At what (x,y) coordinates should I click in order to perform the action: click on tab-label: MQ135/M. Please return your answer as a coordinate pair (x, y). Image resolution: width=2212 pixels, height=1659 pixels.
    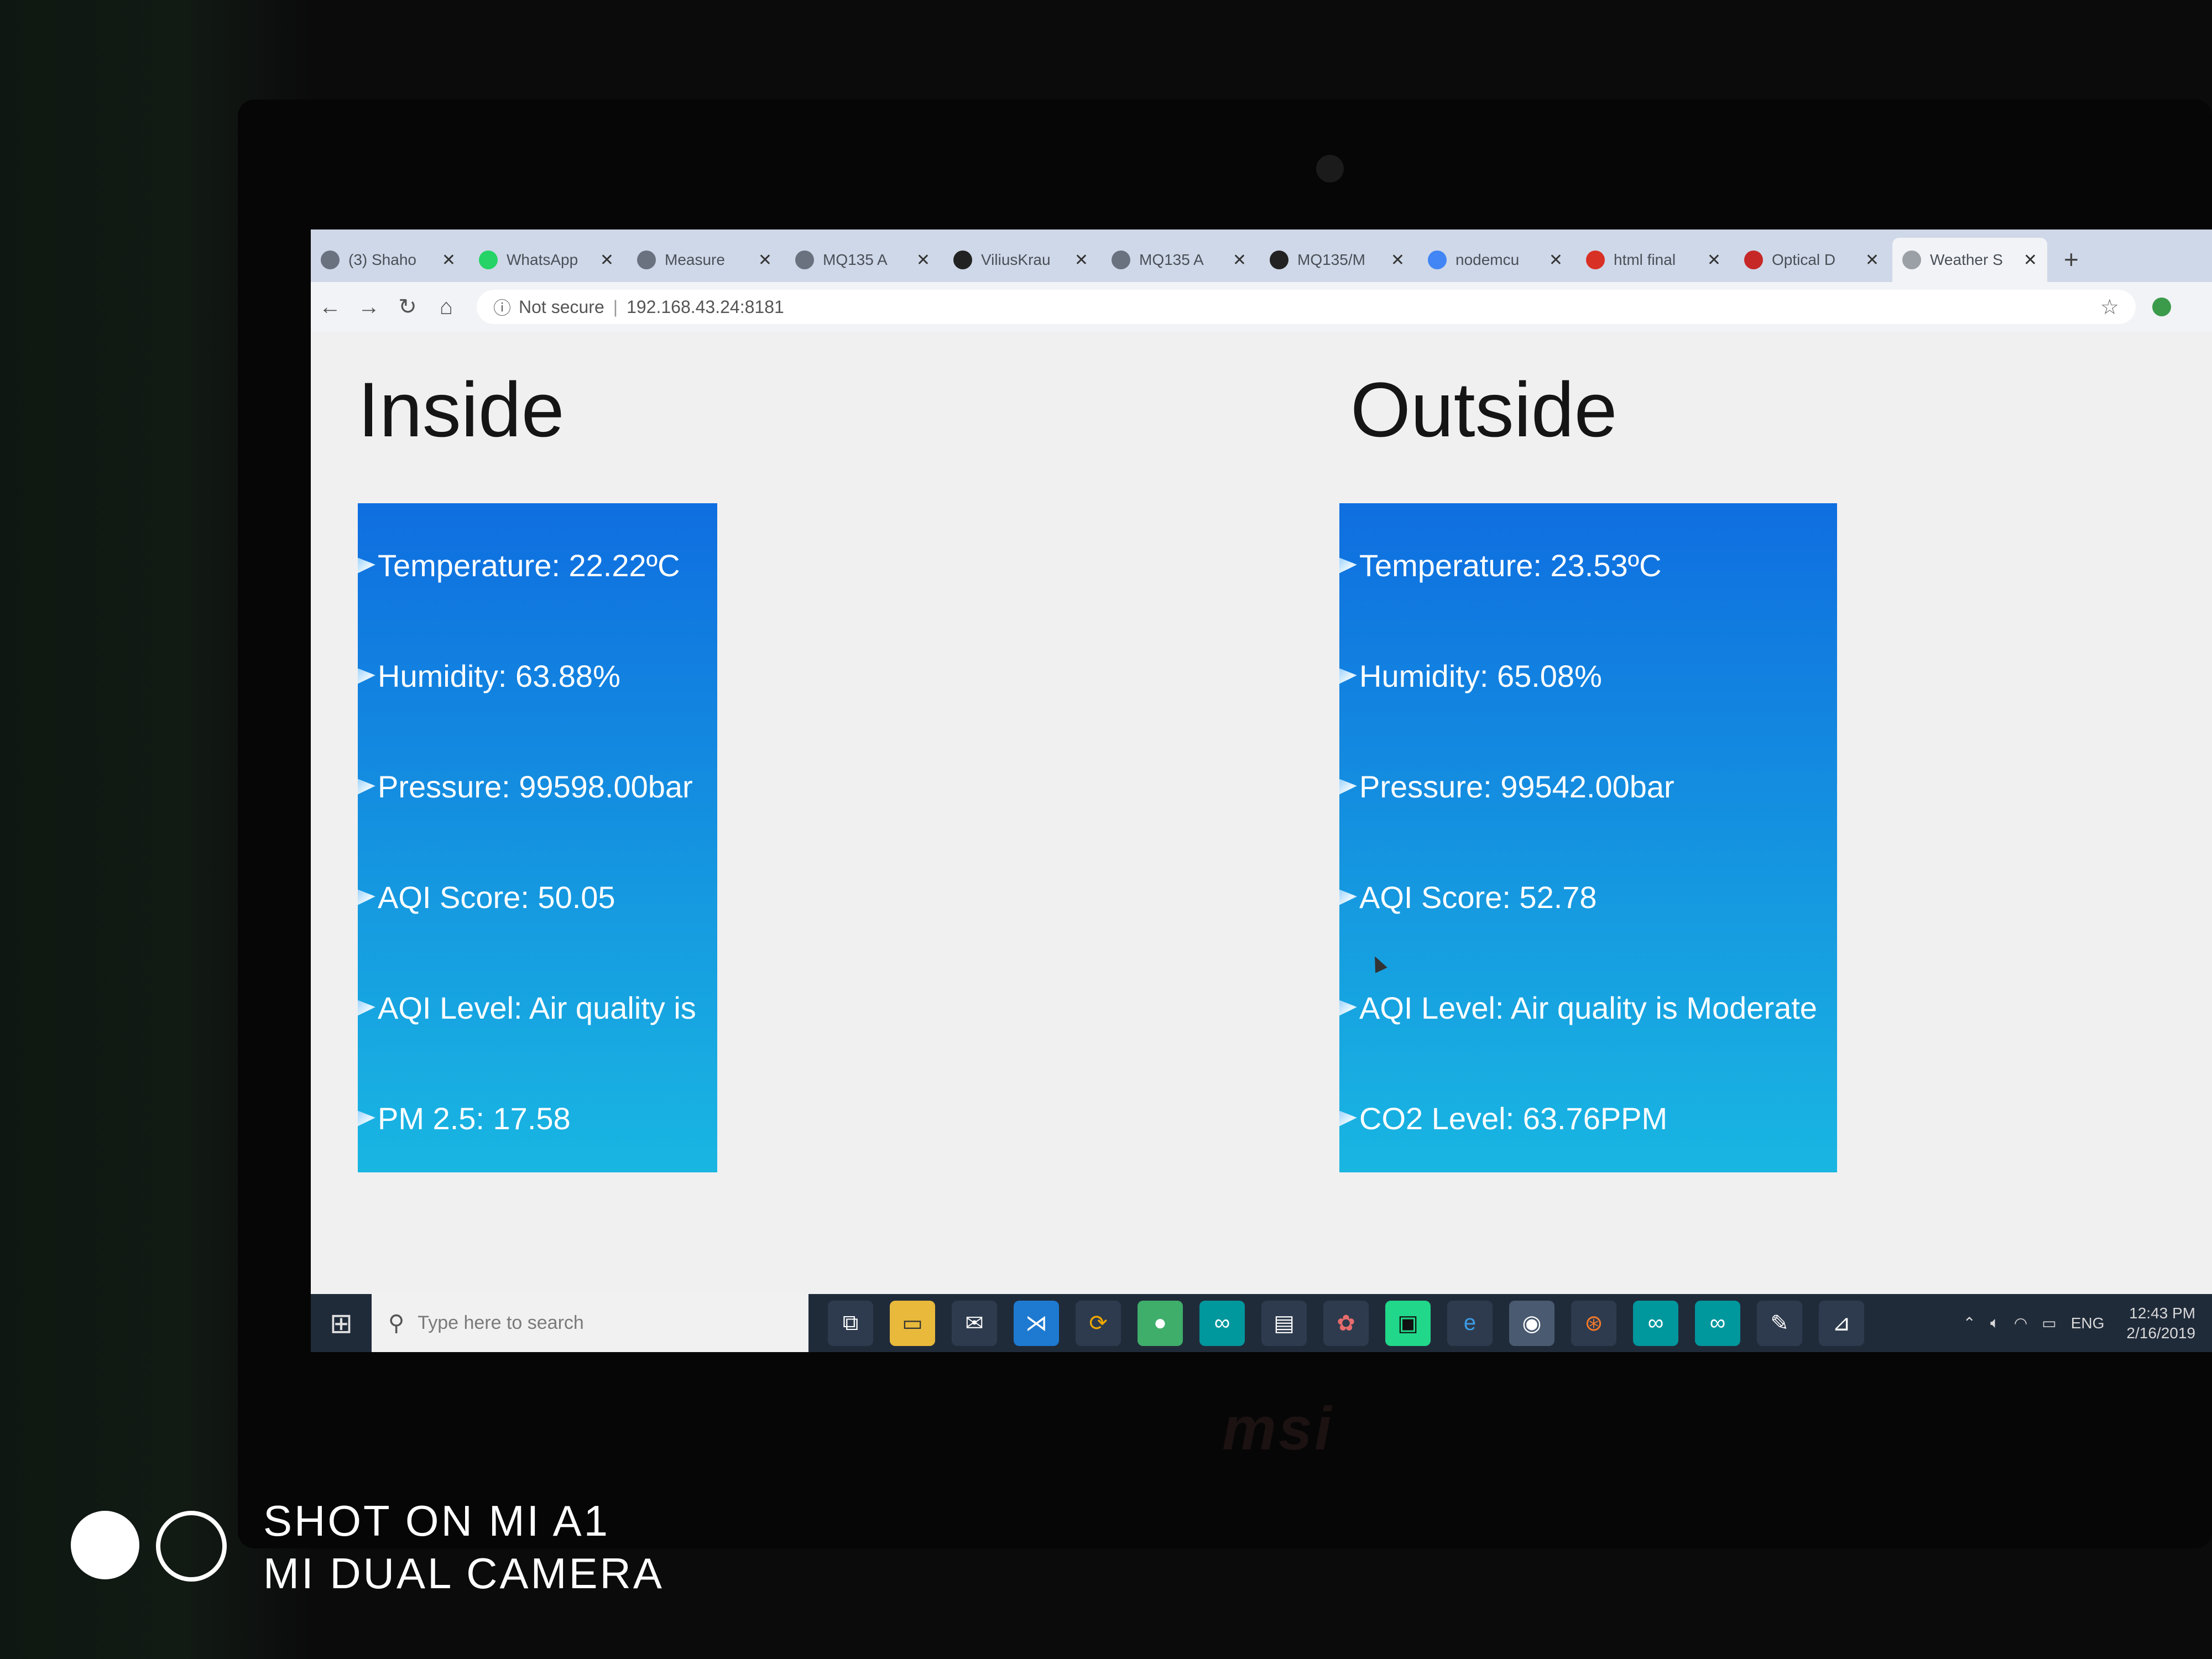
    Looking at the image, I should click on (1331, 260).